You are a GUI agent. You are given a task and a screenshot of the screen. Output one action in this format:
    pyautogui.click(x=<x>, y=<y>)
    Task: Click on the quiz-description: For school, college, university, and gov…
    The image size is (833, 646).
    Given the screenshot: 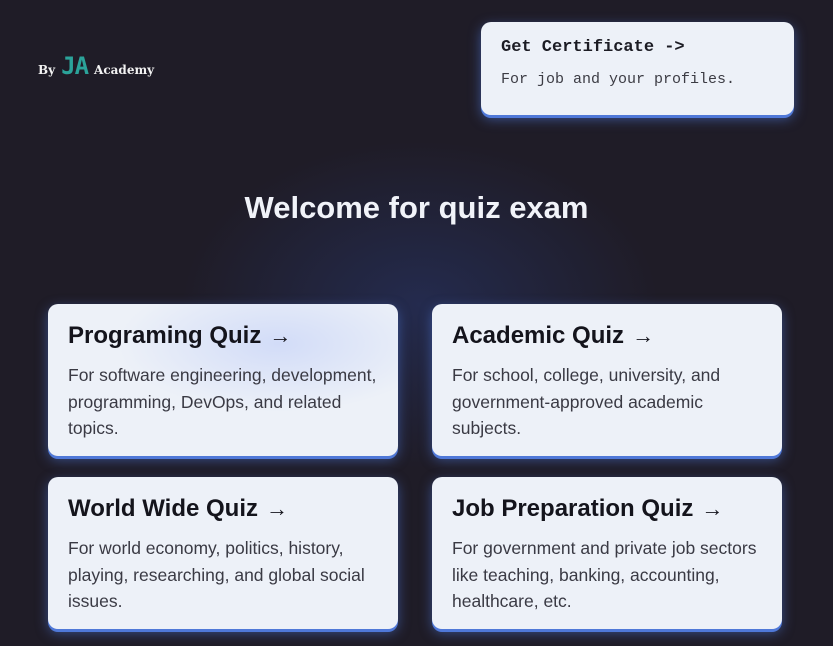 What is the action you would take?
    pyautogui.click(x=586, y=401)
    